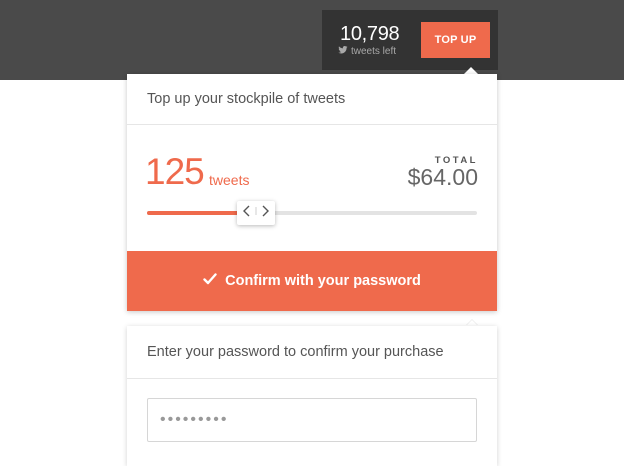  Describe the element at coordinates (229, 180) in the screenshot. I see `tweet-quantity-unit: tweets` at that location.